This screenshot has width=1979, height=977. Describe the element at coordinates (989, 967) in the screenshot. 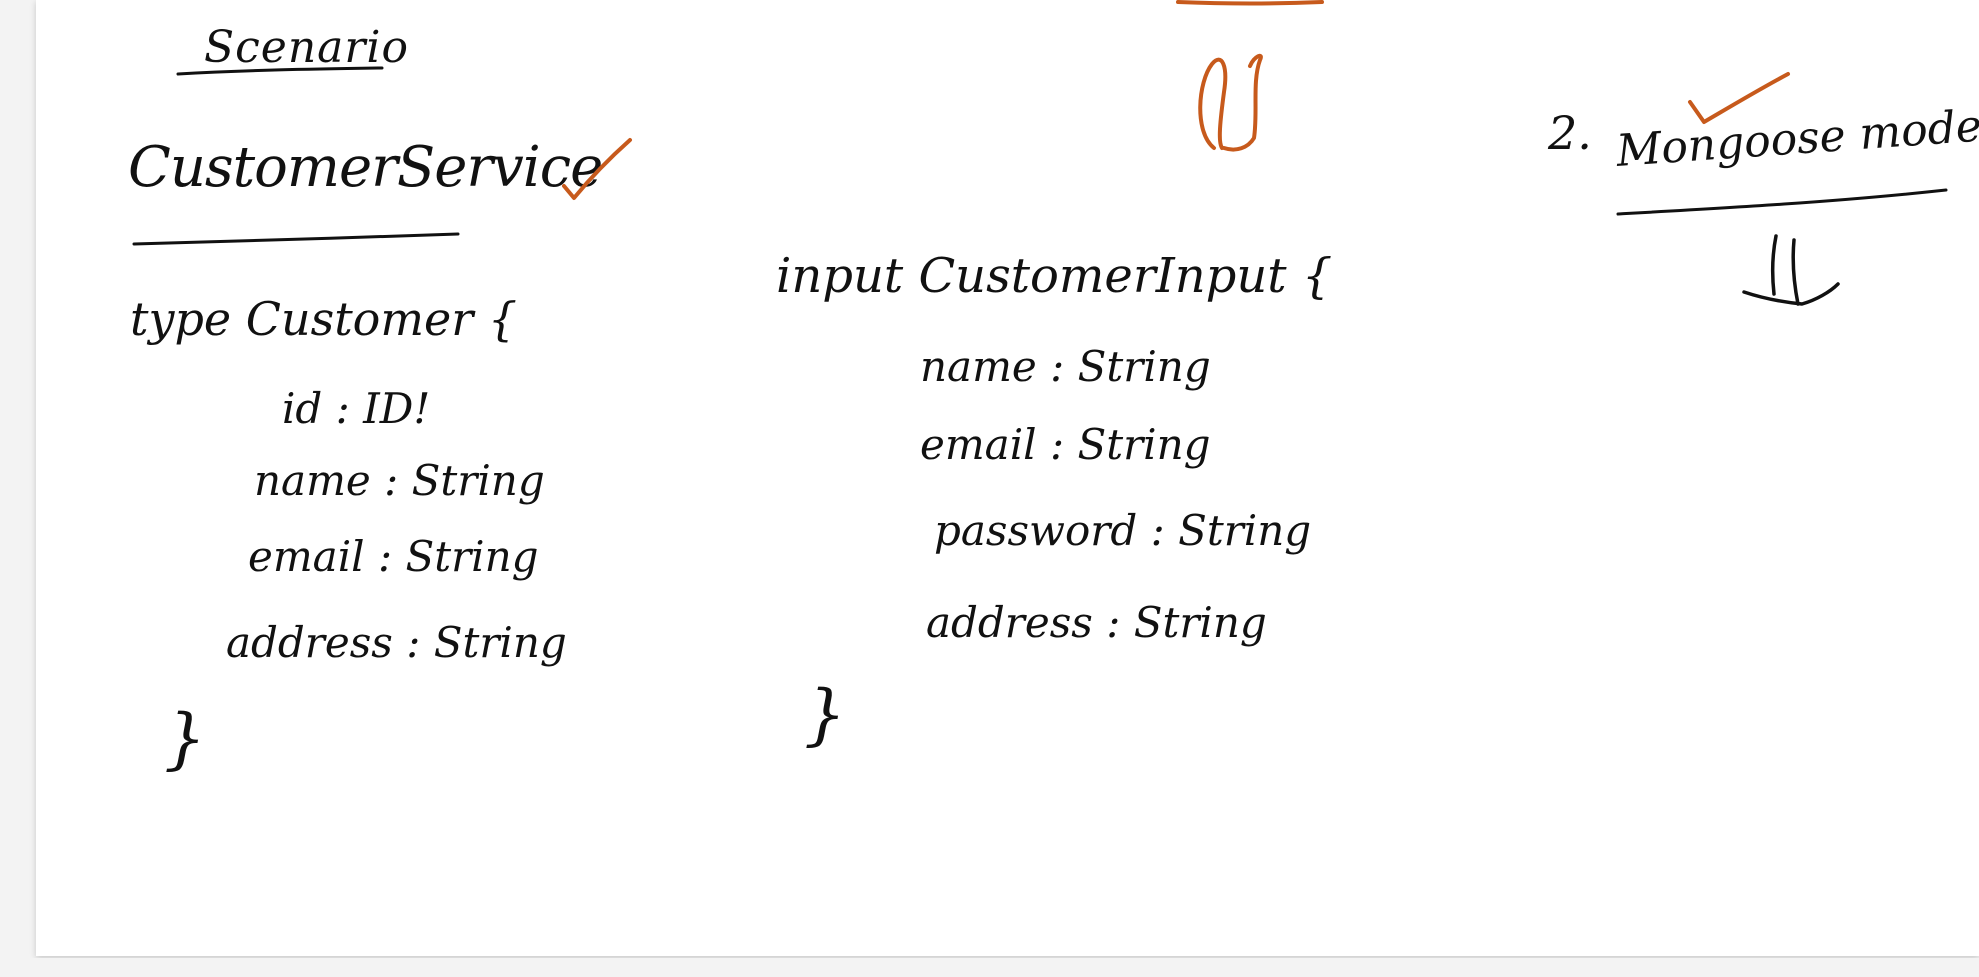

I see `bottom-bar` at that location.